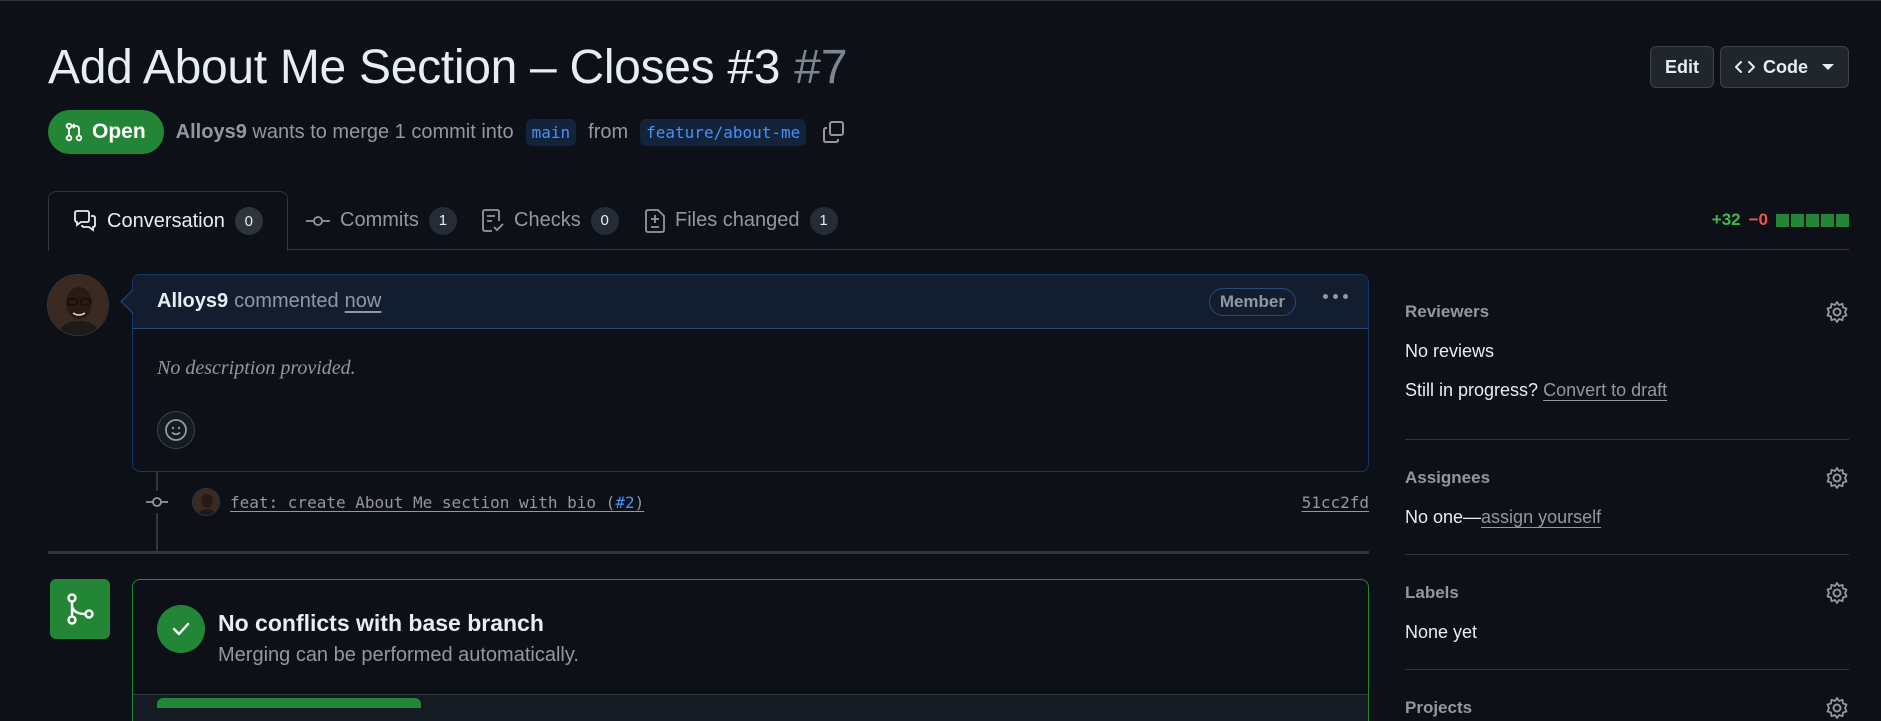 This screenshot has width=1881, height=721. What do you see at coordinates (1627, 497) in the screenshot?
I see `sidebar-assignees: Assignees No one—assign yourself` at bounding box center [1627, 497].